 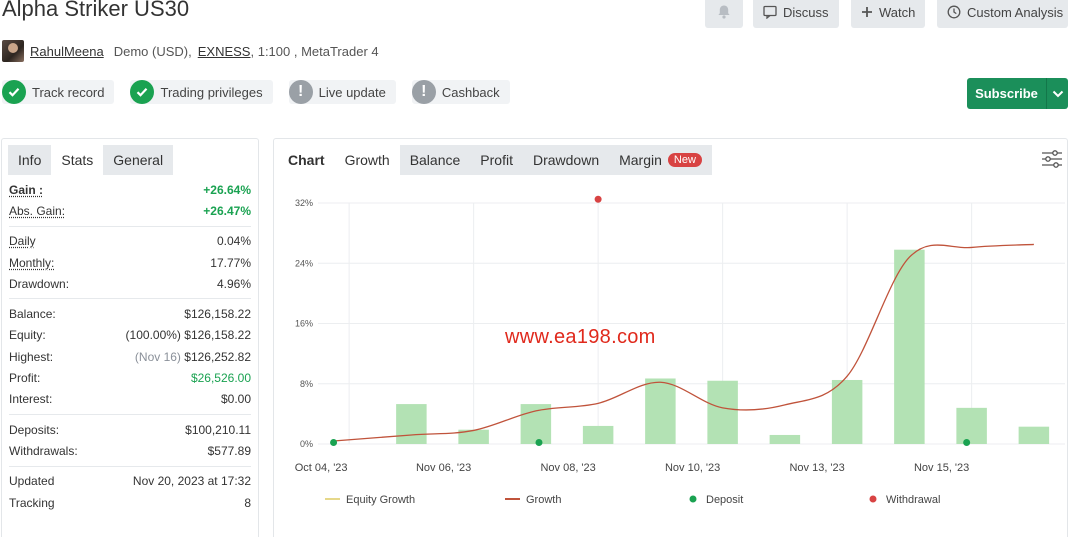 What do you see at coordinates (67, 51) in the screenshot?
I see `user-link: RahulMeena` at bounding box center [67, 51].